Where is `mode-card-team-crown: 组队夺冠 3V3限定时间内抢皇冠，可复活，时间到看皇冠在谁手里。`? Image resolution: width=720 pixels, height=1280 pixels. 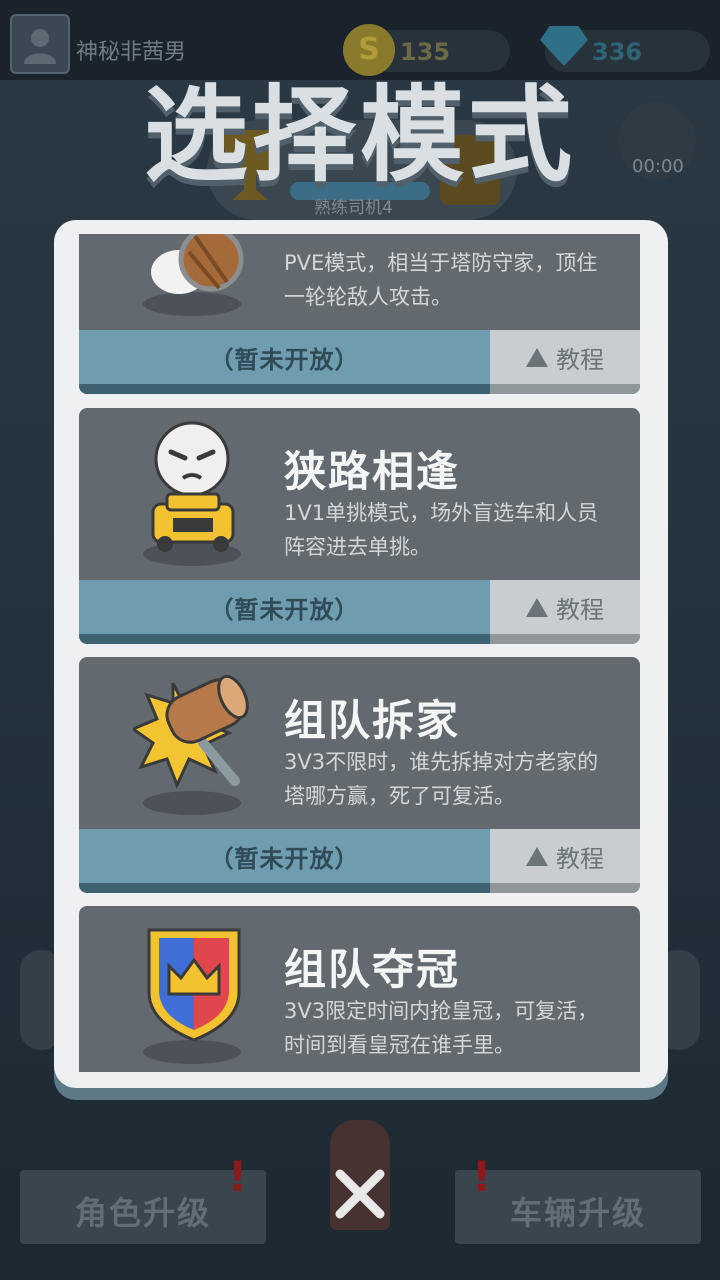
mode-card-team-crown: 组队夺冠 3V3限定时间内抢皇冠，可复活，时间到看皇冠在谁手里。 is located at coordinates (359, 989).